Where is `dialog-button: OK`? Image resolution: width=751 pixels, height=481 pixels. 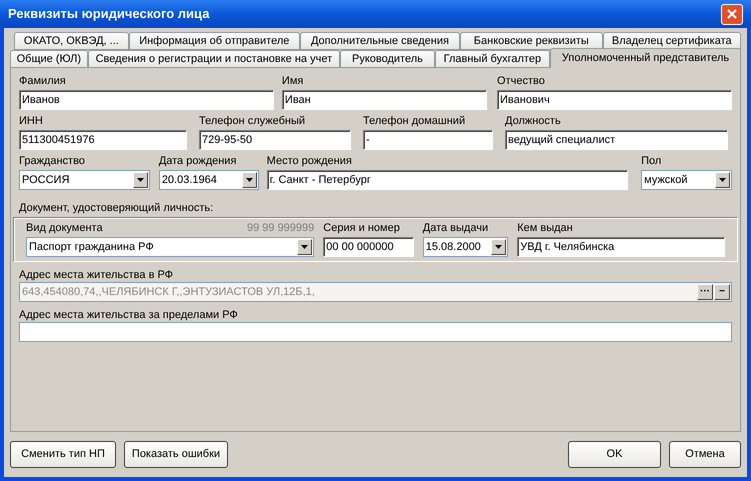 dialog-button: OK is located at coordinates (614, 454).